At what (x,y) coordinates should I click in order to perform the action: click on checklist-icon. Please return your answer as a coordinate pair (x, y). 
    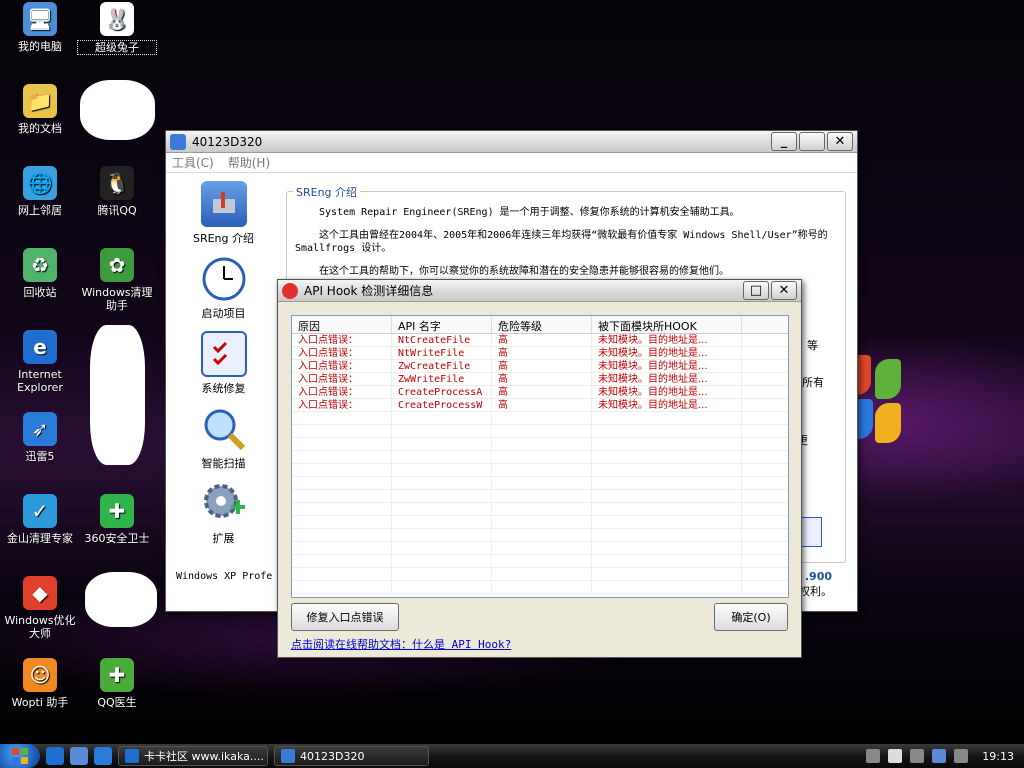
    Looking at the image, I should click on (223, 354).